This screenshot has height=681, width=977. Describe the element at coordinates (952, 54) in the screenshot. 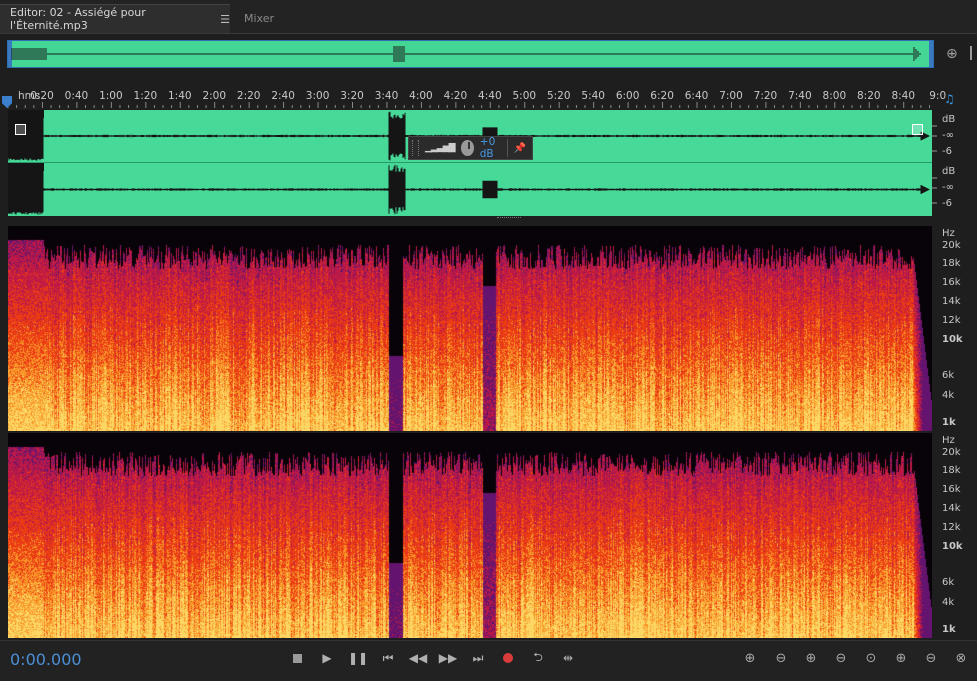

I see `zoom-to-fit-icon: ⊕` at that location.